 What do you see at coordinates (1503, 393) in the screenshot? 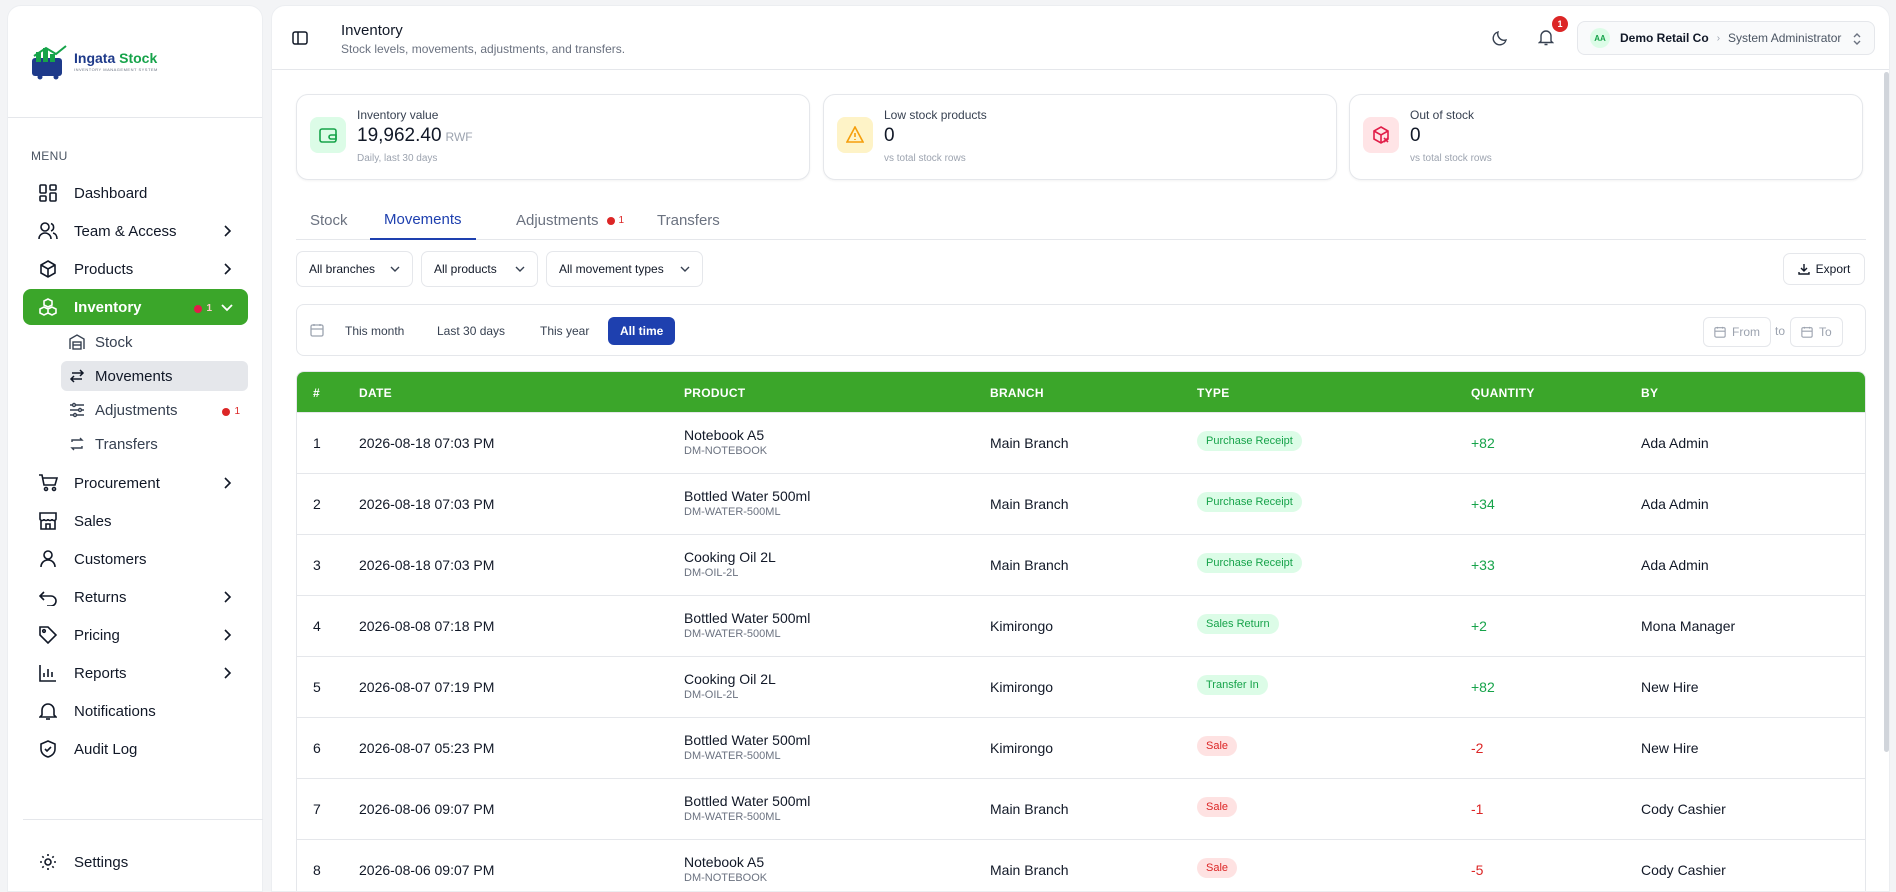
I see `col-header-quantity: QUANTITY` at bounding box center [1503, 393].